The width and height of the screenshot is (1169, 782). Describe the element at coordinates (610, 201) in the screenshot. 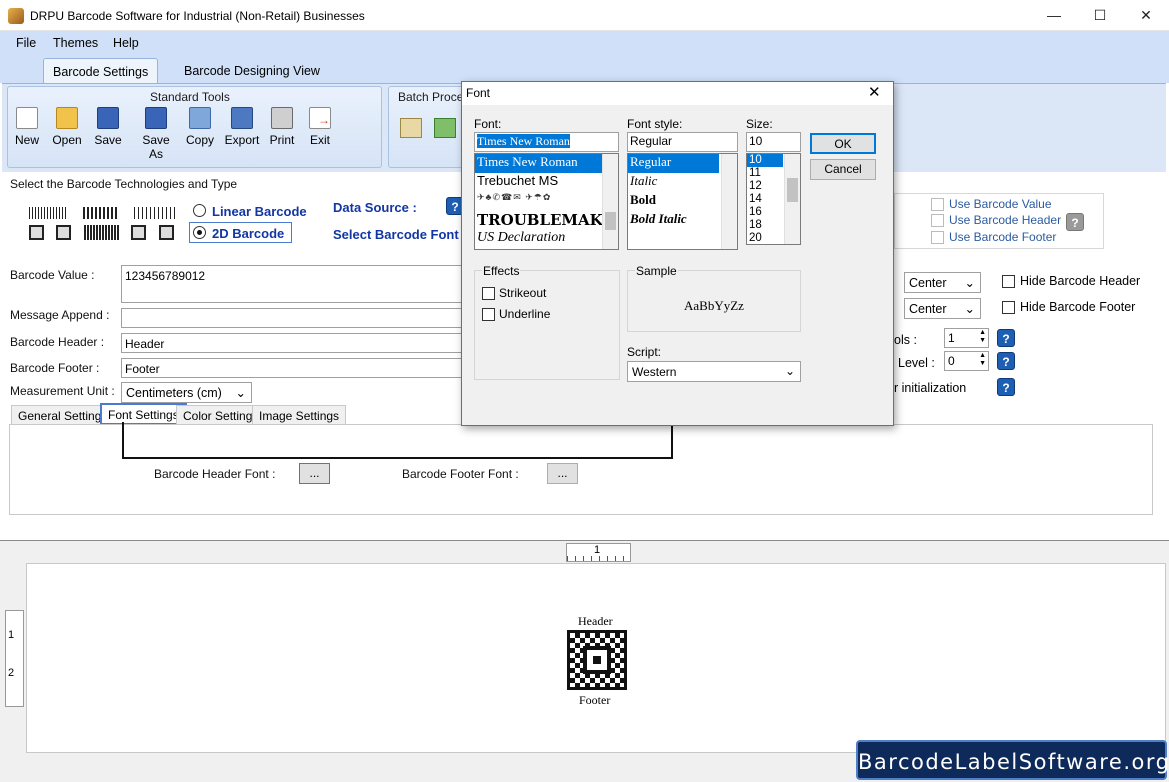

I see `font-list-scrollbar` at that location.